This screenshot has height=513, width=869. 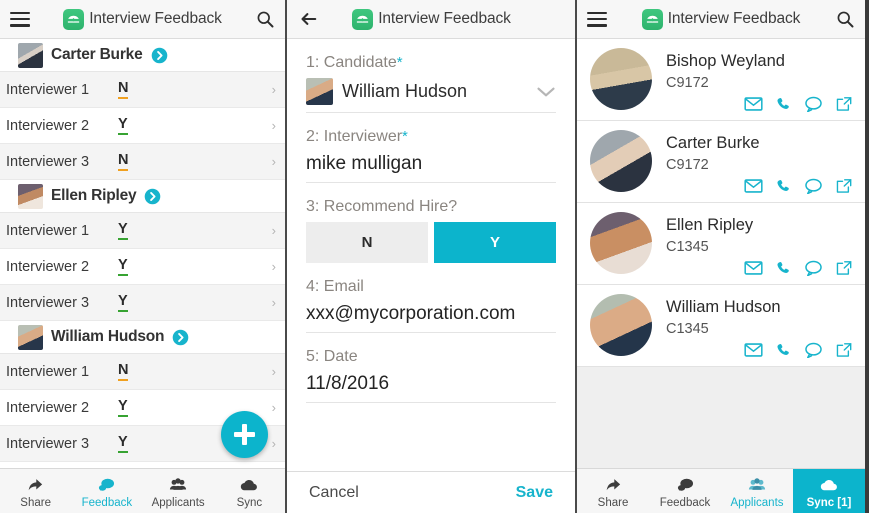 I want to click on tab-sync: Sync, so click(x=249, y=491).